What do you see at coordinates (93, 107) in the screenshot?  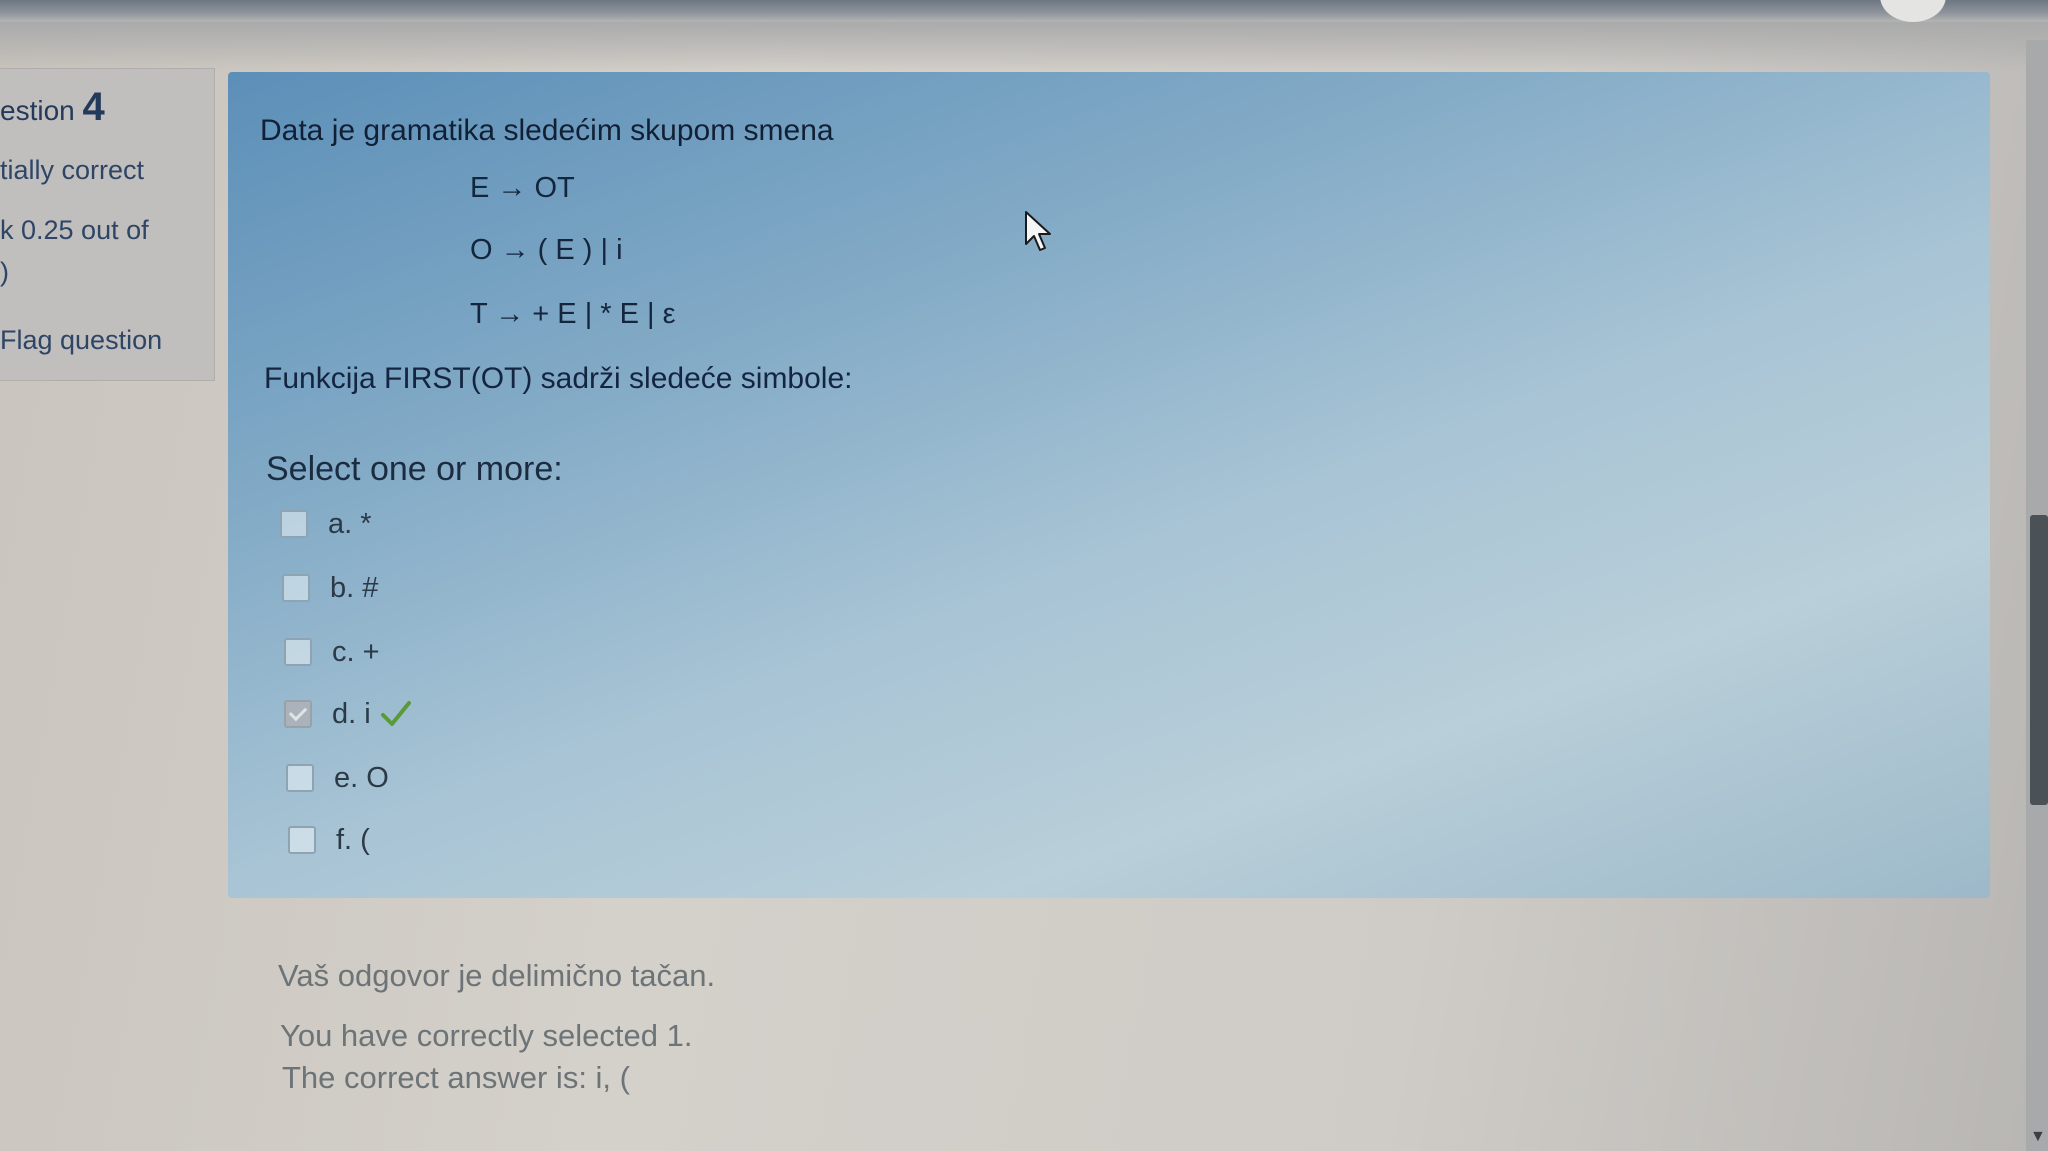 I see `question-number: 4` at bounding box center [93, 107].